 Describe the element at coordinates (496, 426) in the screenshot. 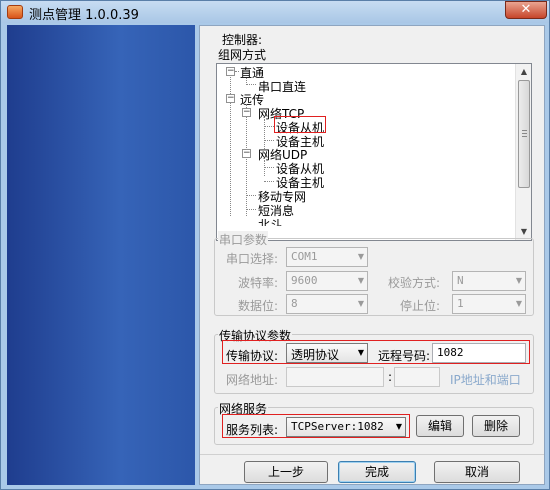

I see `delete-button: 删除` at that location.